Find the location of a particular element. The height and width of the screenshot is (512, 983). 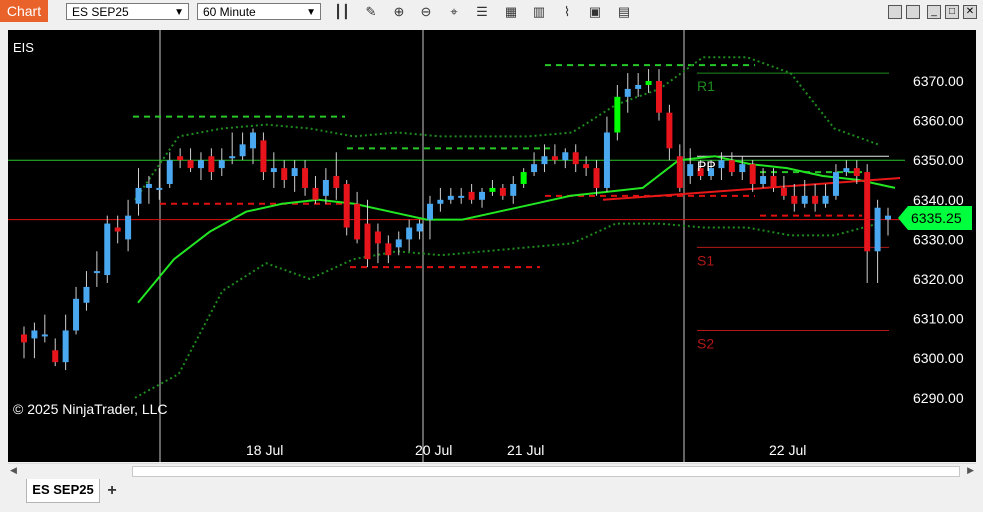

y-axis-tick-label: 6290.00 is located at coordinates (938, 398).